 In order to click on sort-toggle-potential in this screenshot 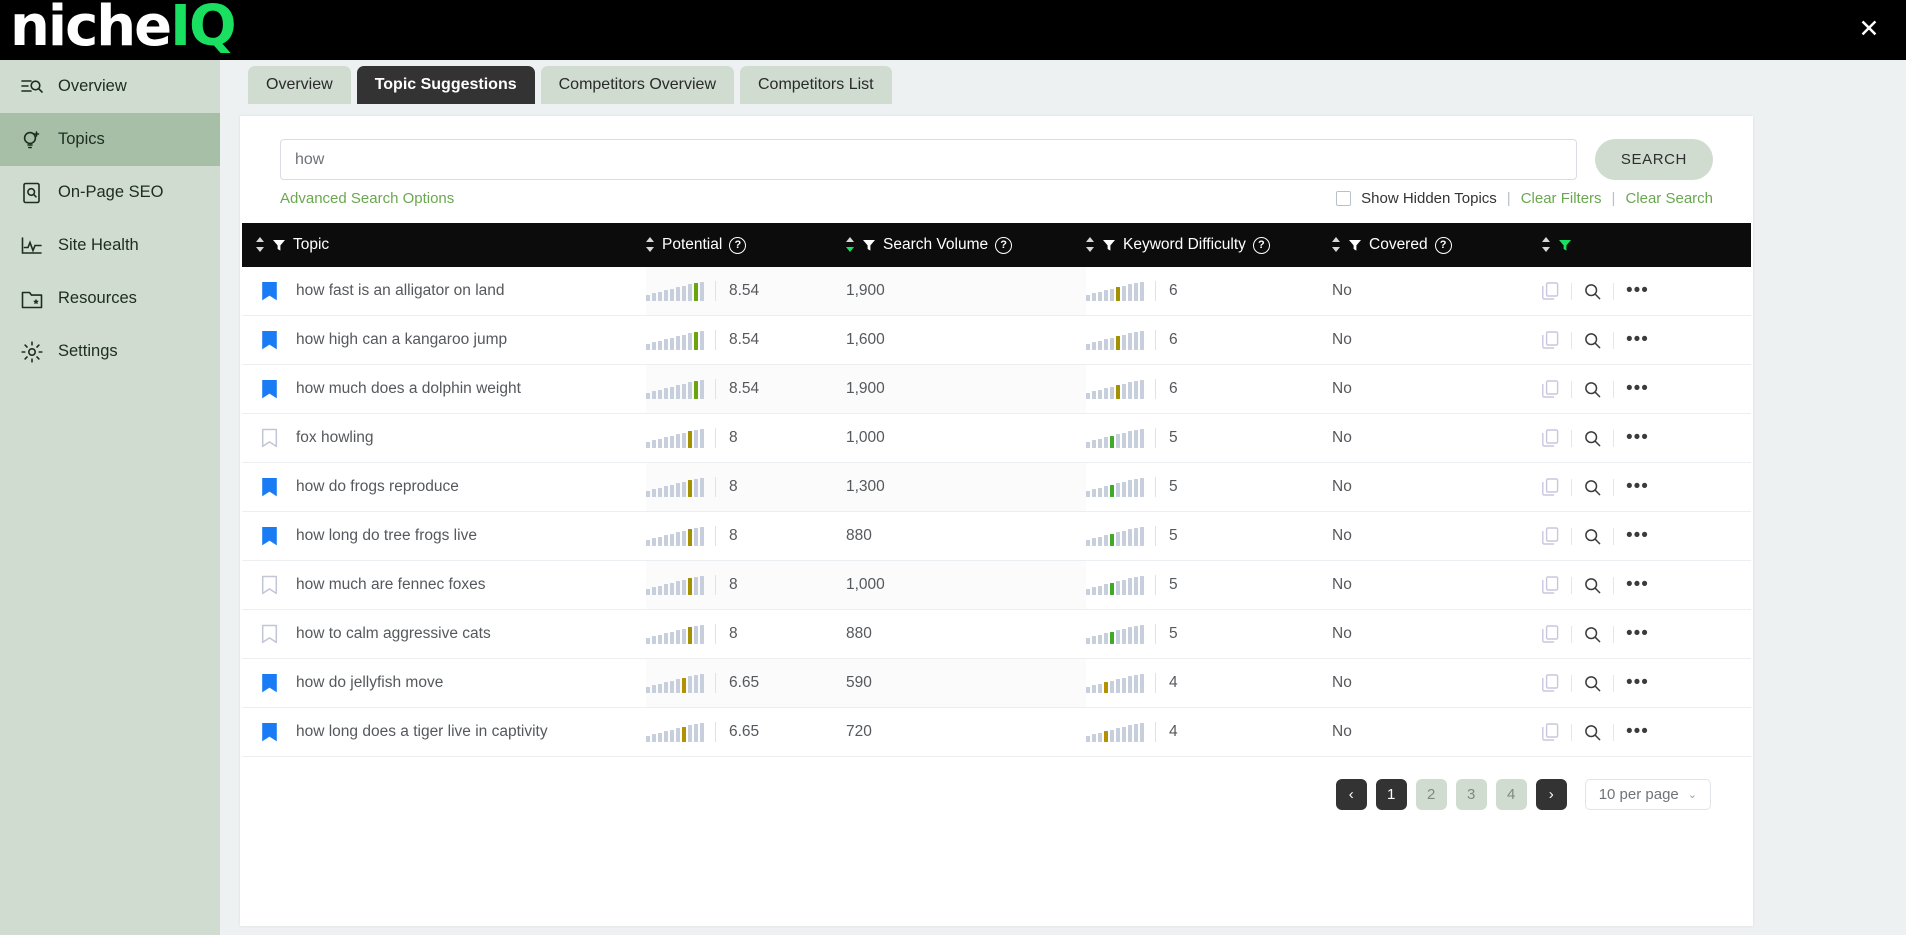, I will do `click(650, 245)`.